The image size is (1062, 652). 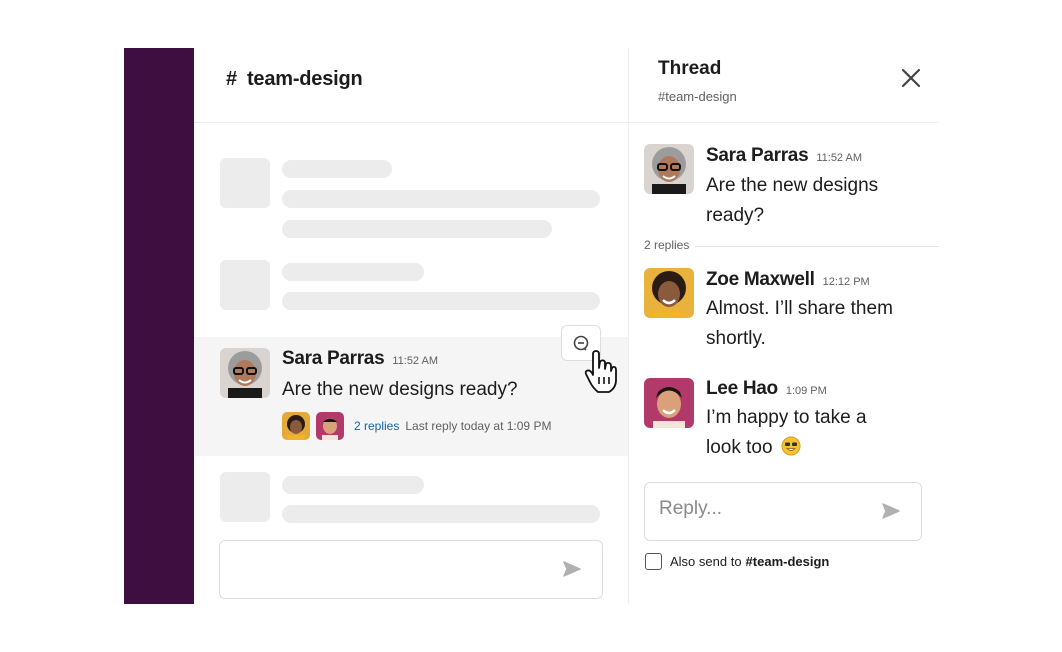 What do you see at coordinates (760, 279) in the screenshot?
I see `author-name: Zoe Maxwell` at bounding box center [760, 279].